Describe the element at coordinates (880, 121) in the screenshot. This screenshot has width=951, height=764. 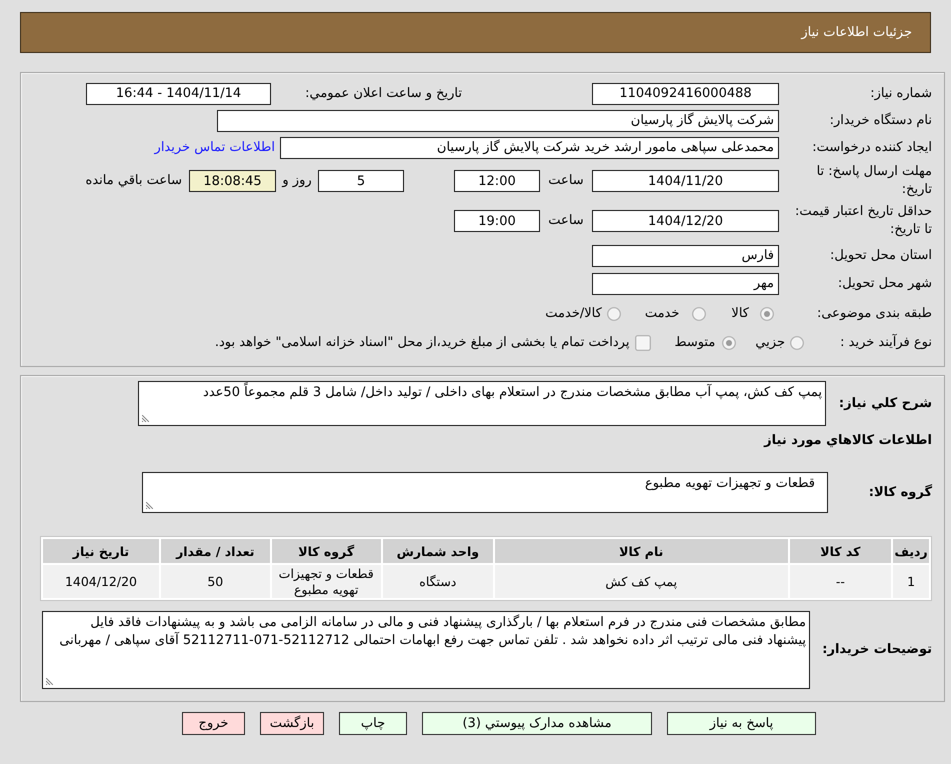
I see `field-label: نام دستگاه خریدار:` at that location.